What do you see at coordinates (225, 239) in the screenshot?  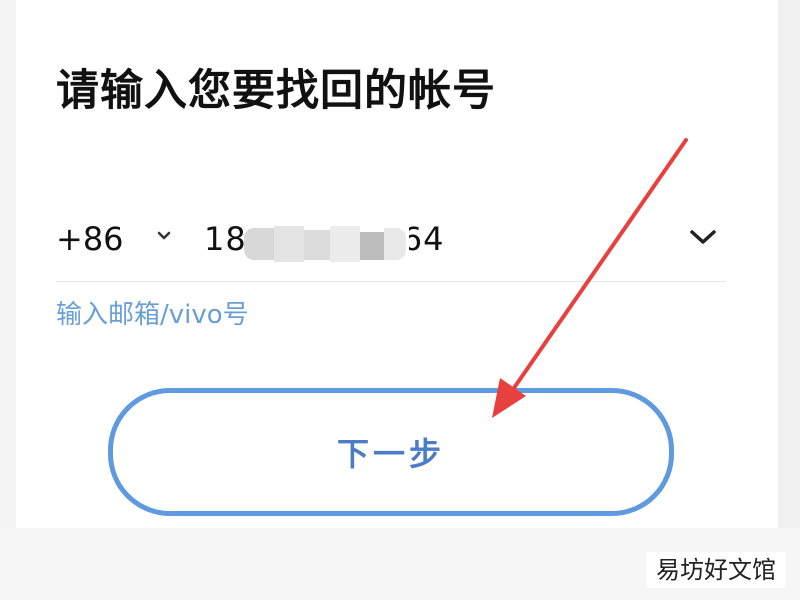 I see `phone-number-prefix: 18` at bounding box center [225, 239].